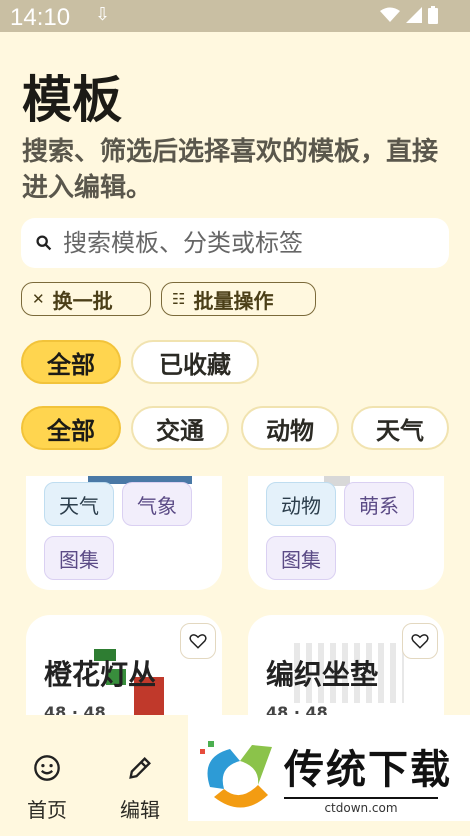 This screenshot has height=836, width=470. Describe the element at coordinates (236, 774) in the screenshot. I see `watermark-logo-icon` at that location.